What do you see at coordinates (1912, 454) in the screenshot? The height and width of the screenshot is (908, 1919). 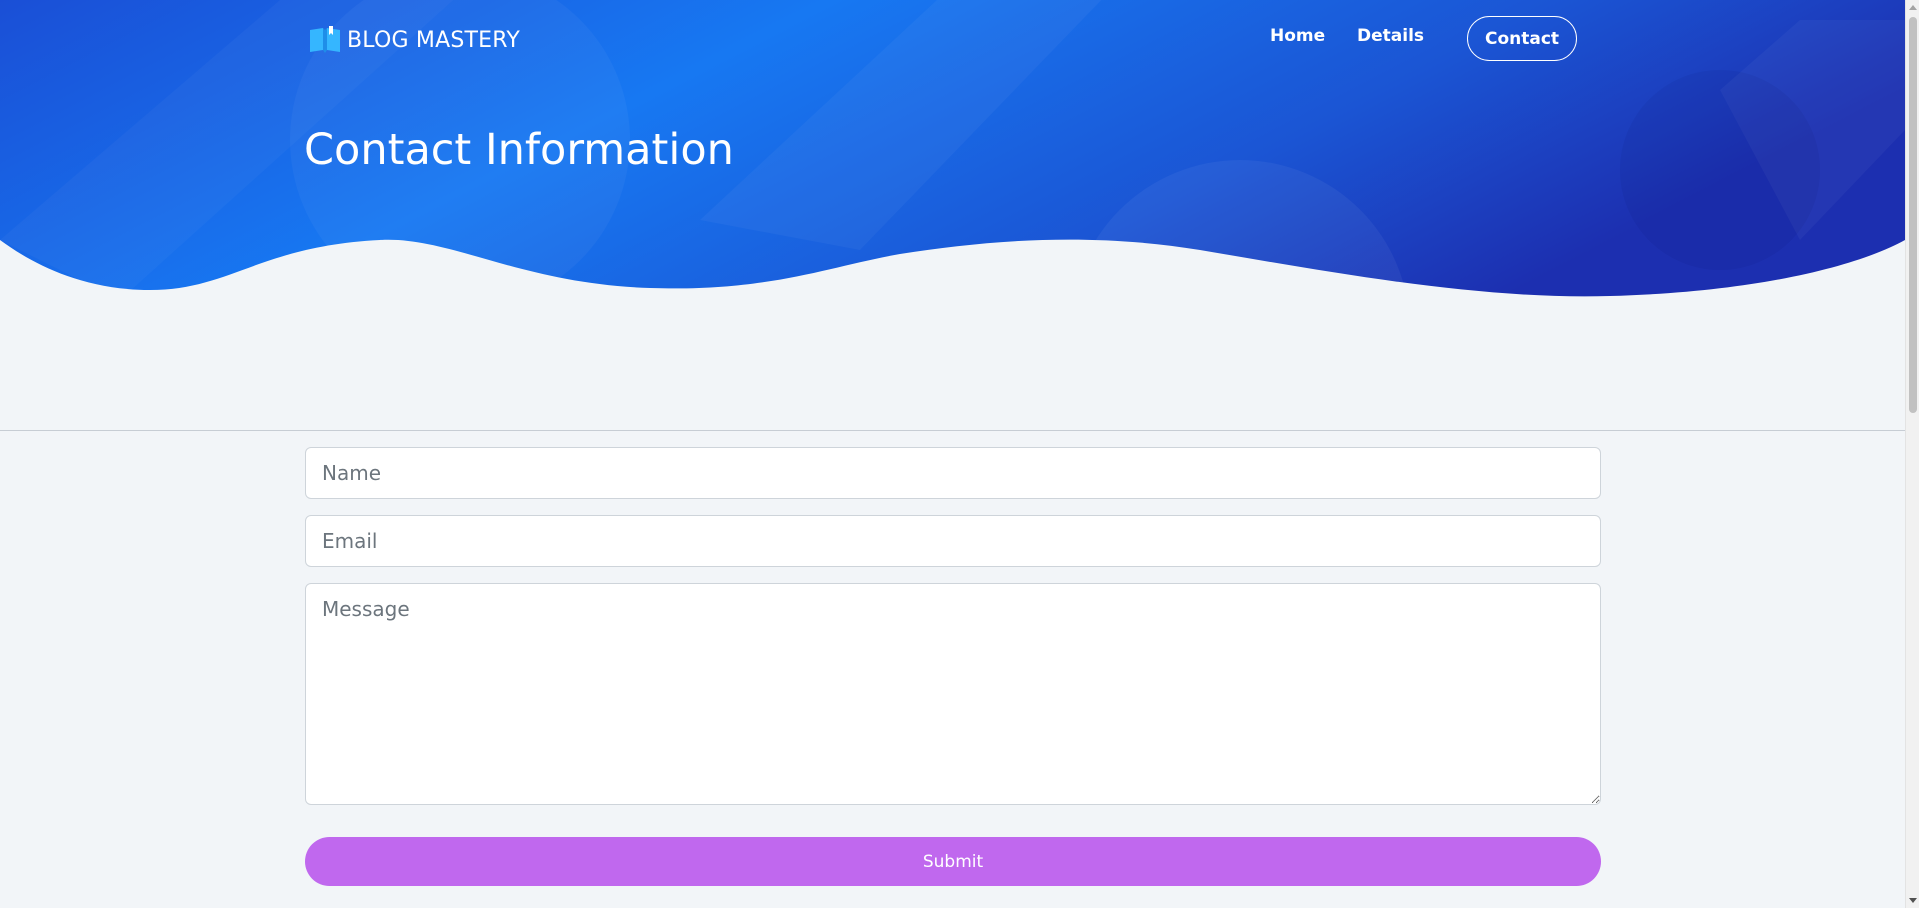 I see `vertical-scrollbar` at bounding box center [1912, 454].